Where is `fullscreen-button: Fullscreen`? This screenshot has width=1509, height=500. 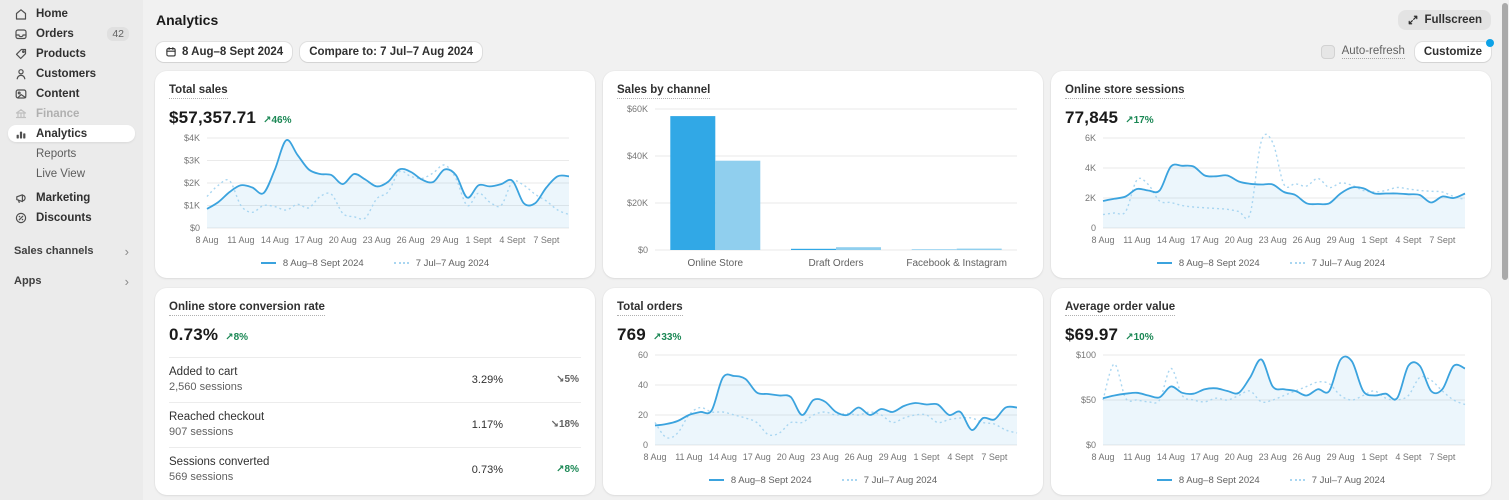
fullscreen-button: Fullscreen is located at coordinates (1444, 20).